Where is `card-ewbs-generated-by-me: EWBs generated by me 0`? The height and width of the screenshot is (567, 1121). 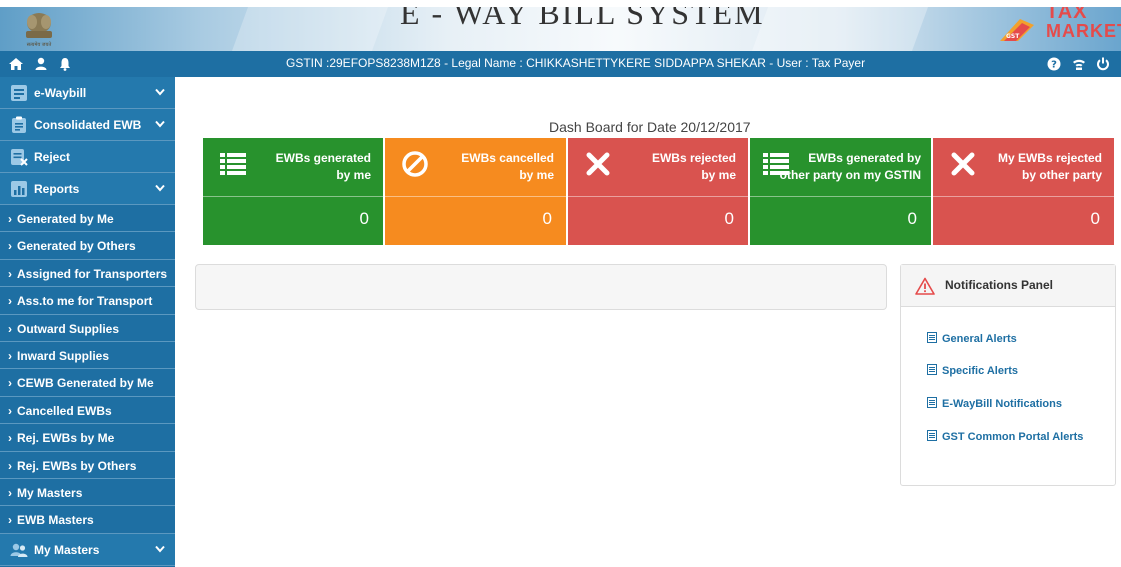 card-ewbs-generated-by-me: EWBs generated by me 0 is located at coordinates (293, 191).